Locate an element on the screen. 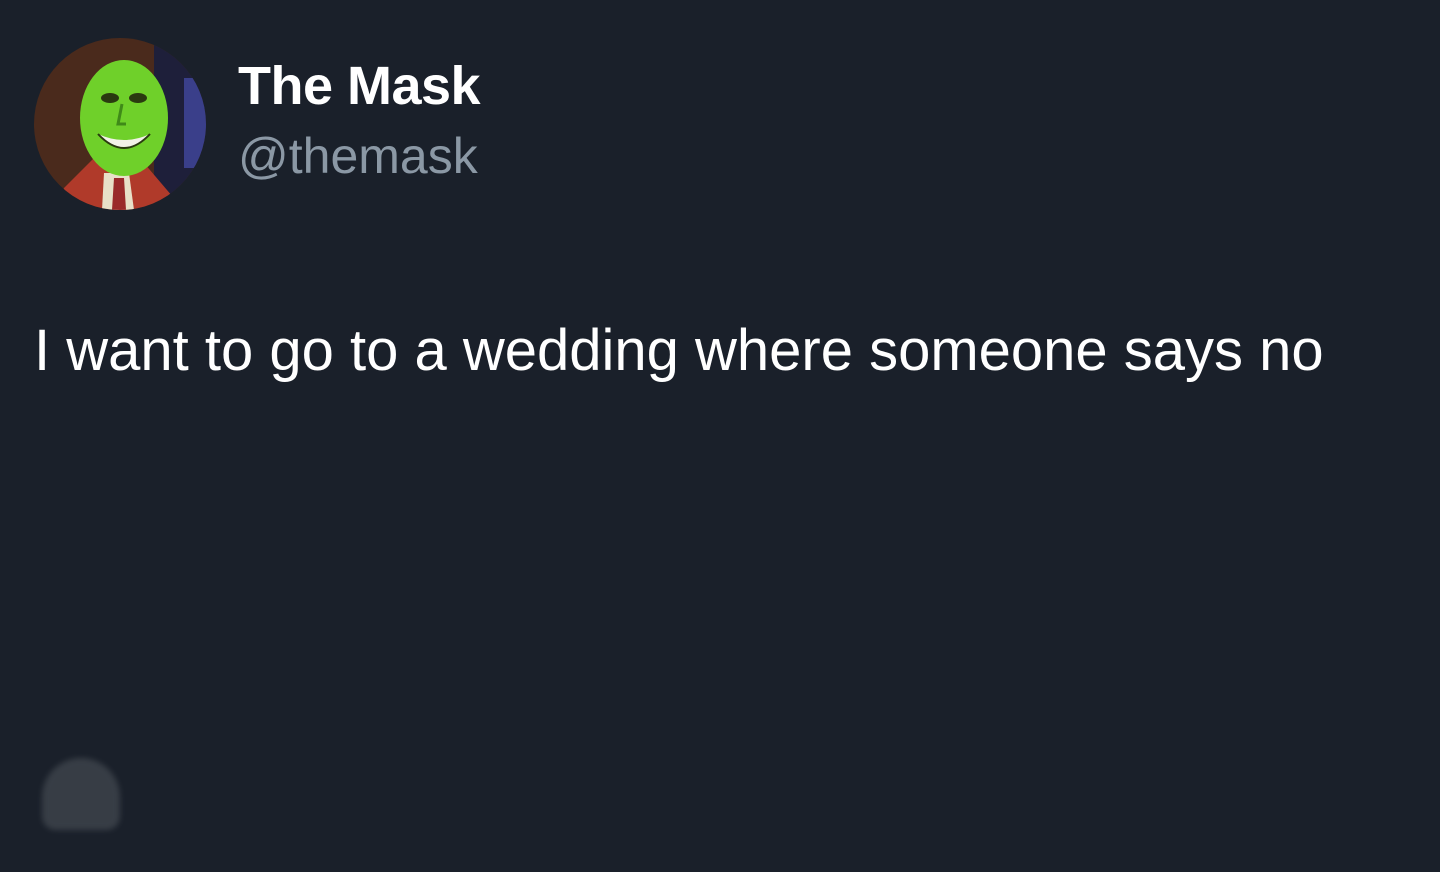 The image size is (1440, 872). tweet-header: The Mask @themask is located at coordinates (257, 124).